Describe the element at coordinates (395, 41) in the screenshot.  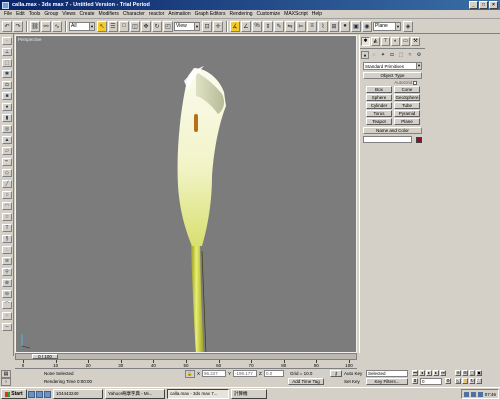
I see `motion-tab-icon: ◐` at that location.